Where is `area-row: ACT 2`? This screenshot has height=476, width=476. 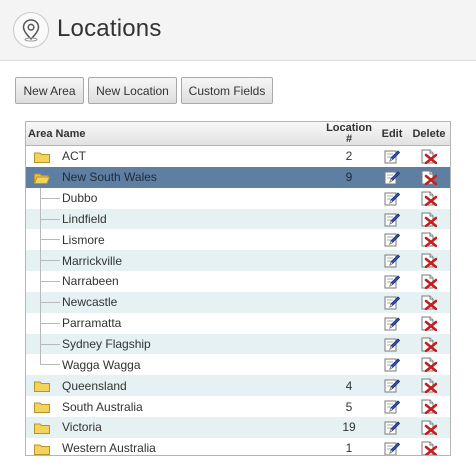 area-row: ACT 2 is located at coordinates (238, 156).